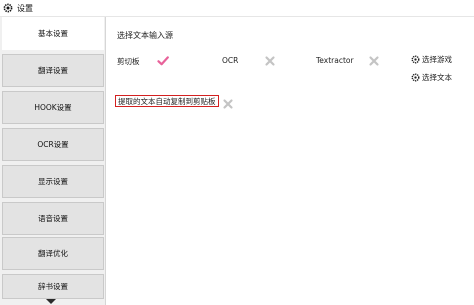  I want to click on sidebar-item-label: 语音设置, so click(53, 218).